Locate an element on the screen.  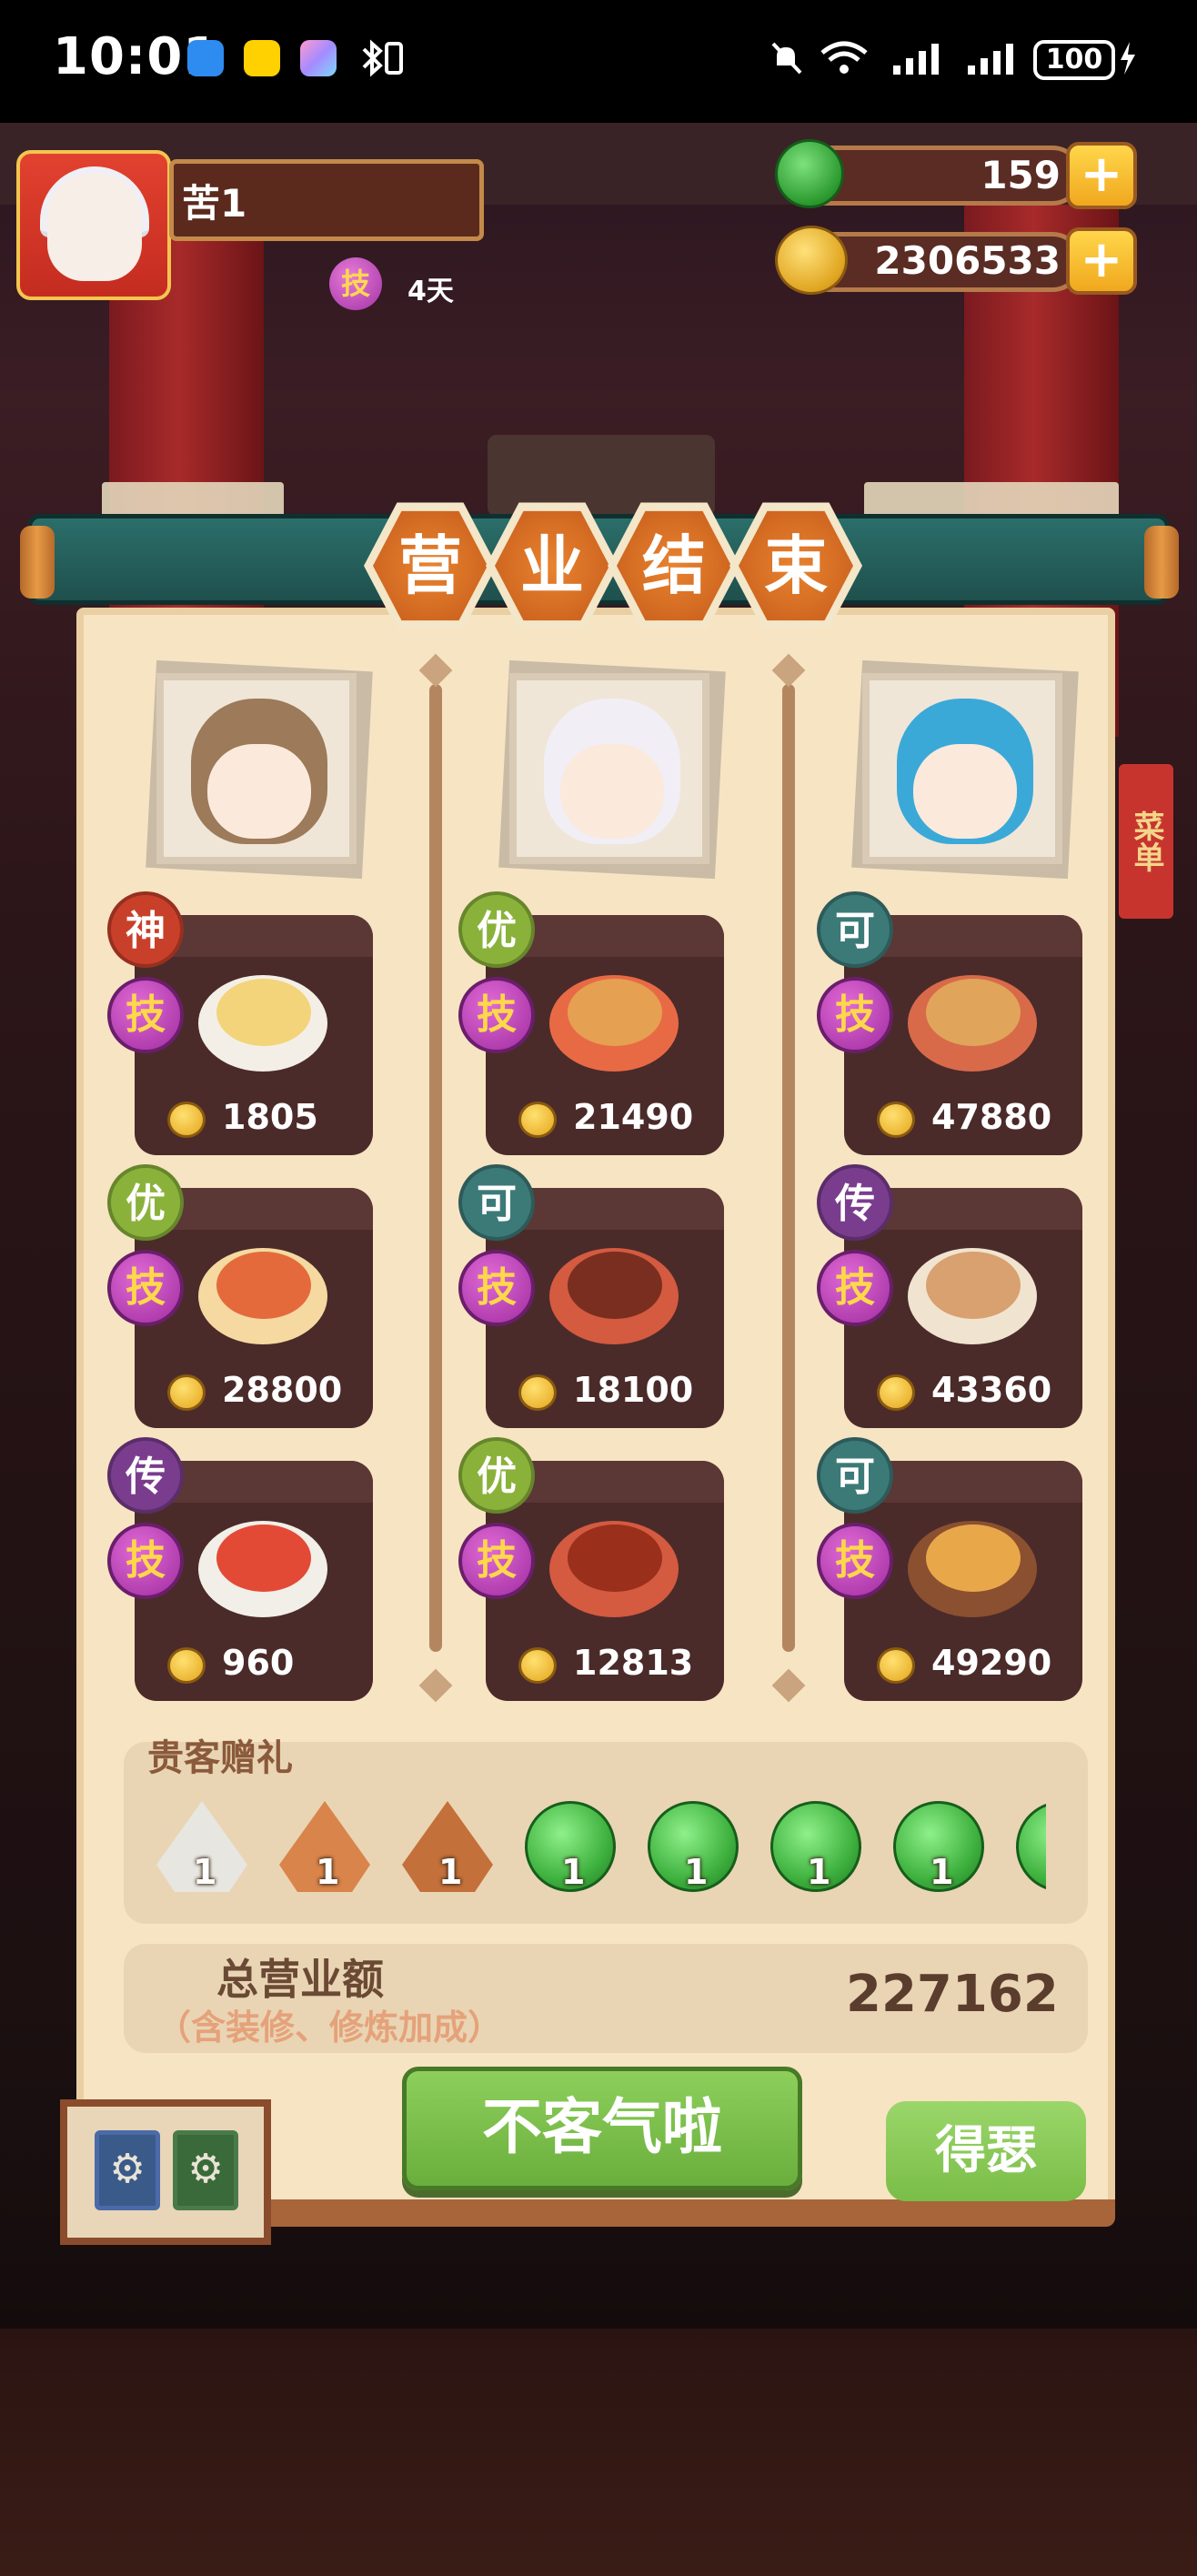
show-off-button: 得瑟 is located at coordinates (986, 2151).